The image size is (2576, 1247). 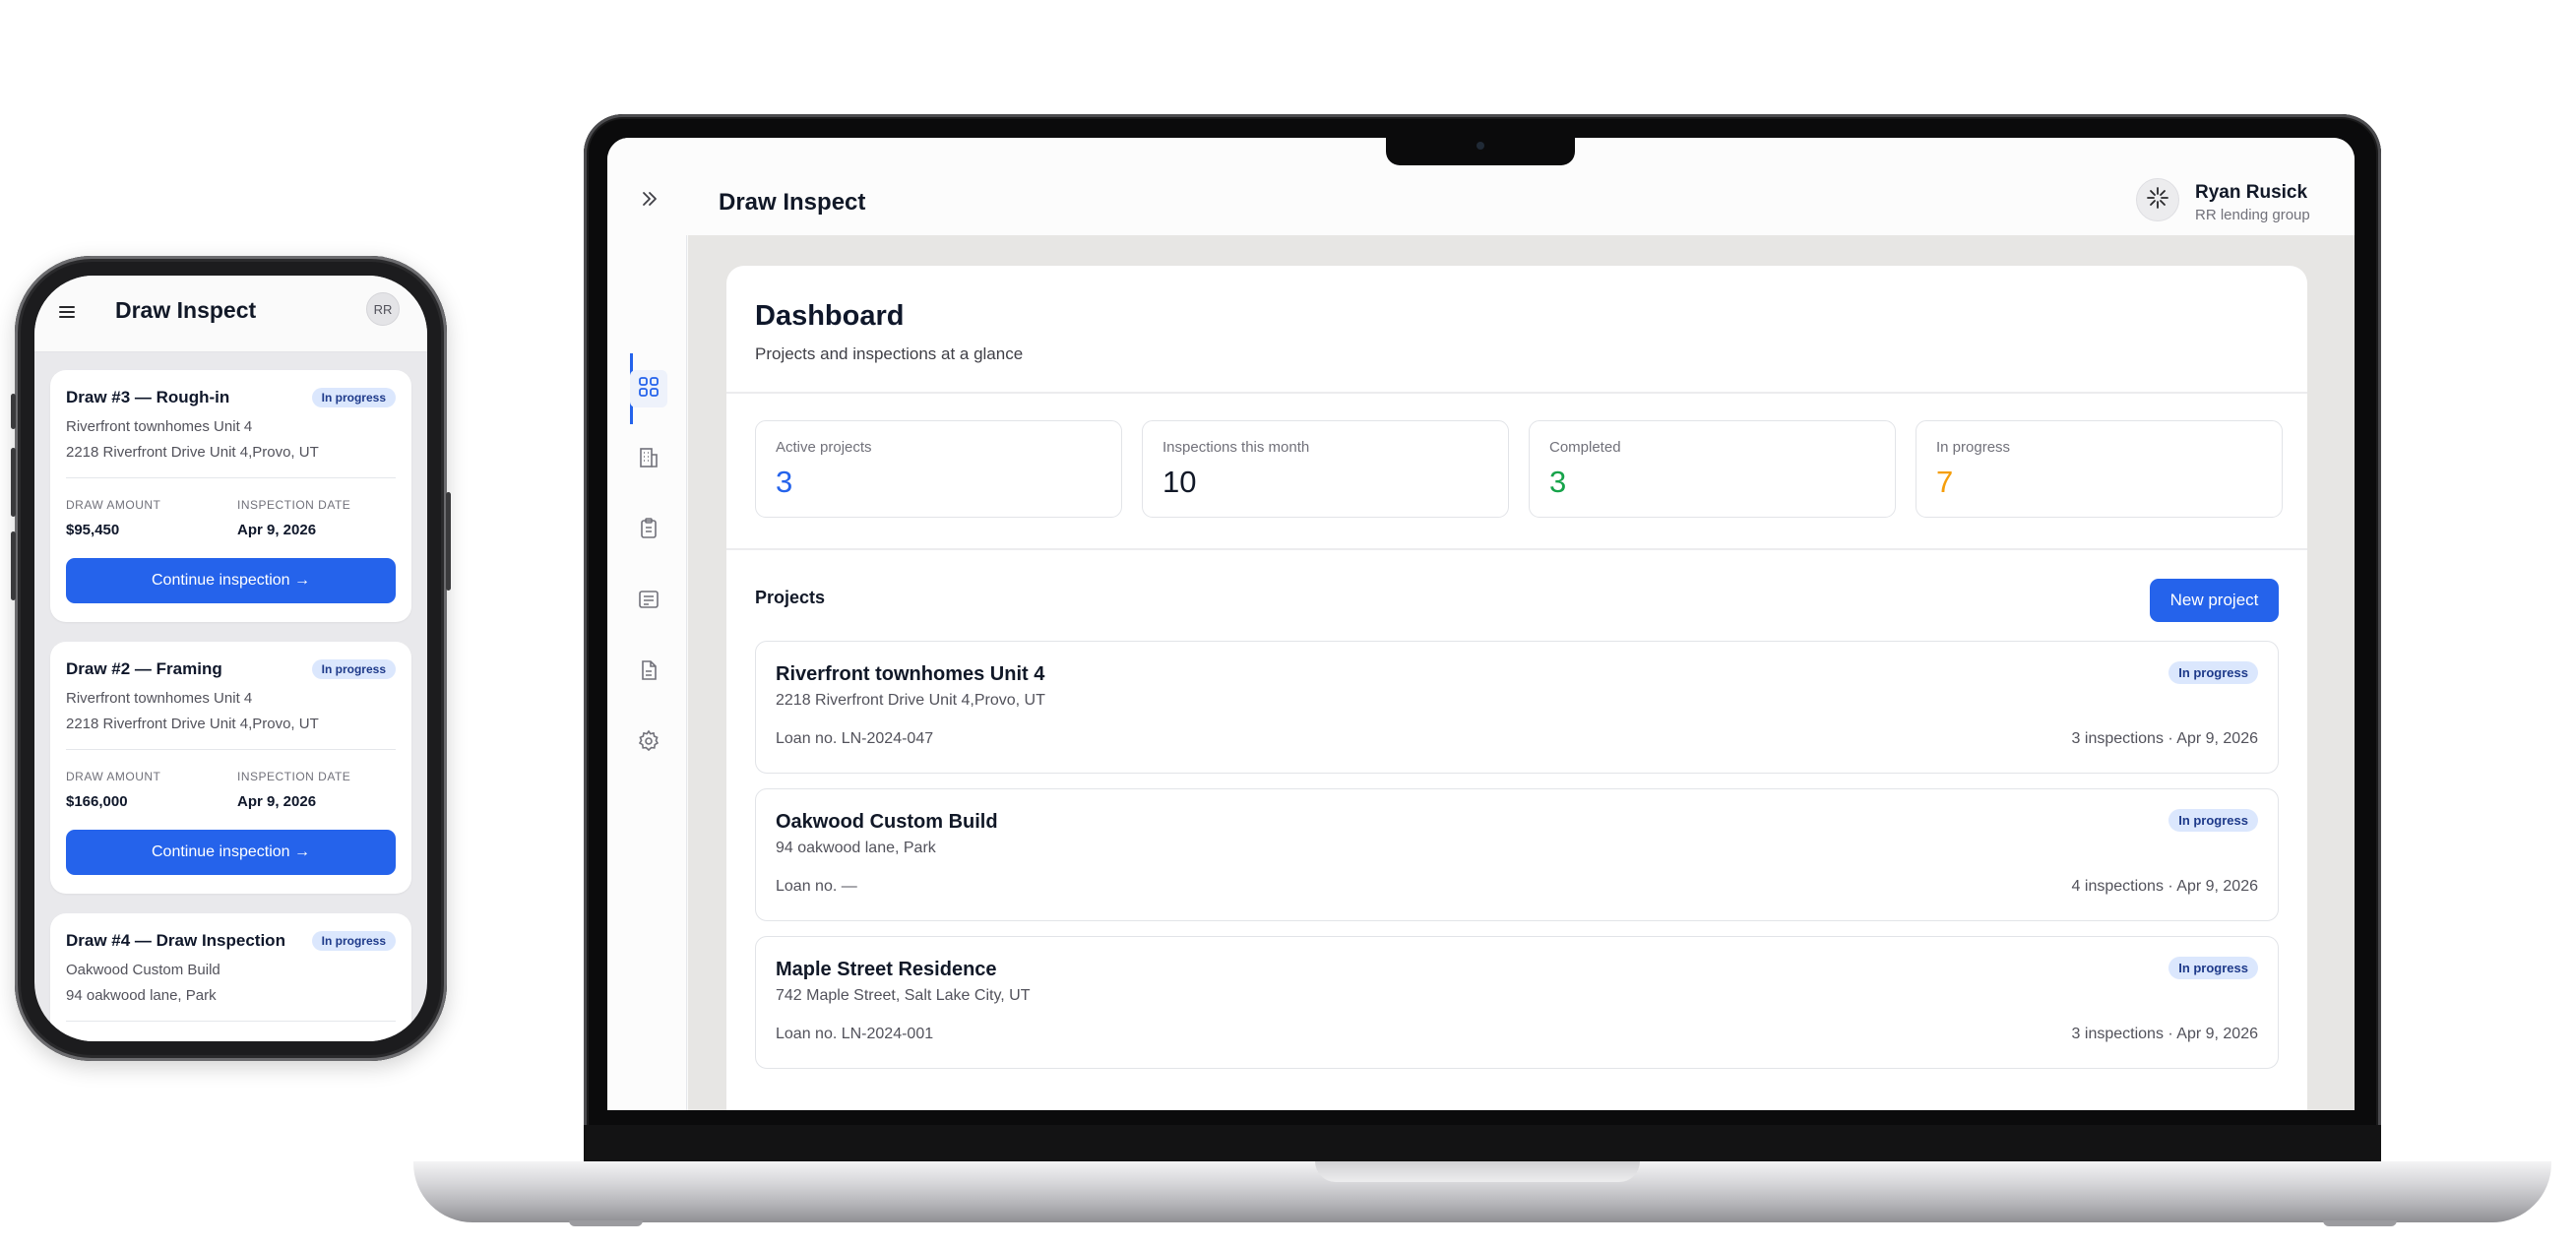 I want to click on draw-project: Oakwood Custom Build, so click(x=143, y=970).